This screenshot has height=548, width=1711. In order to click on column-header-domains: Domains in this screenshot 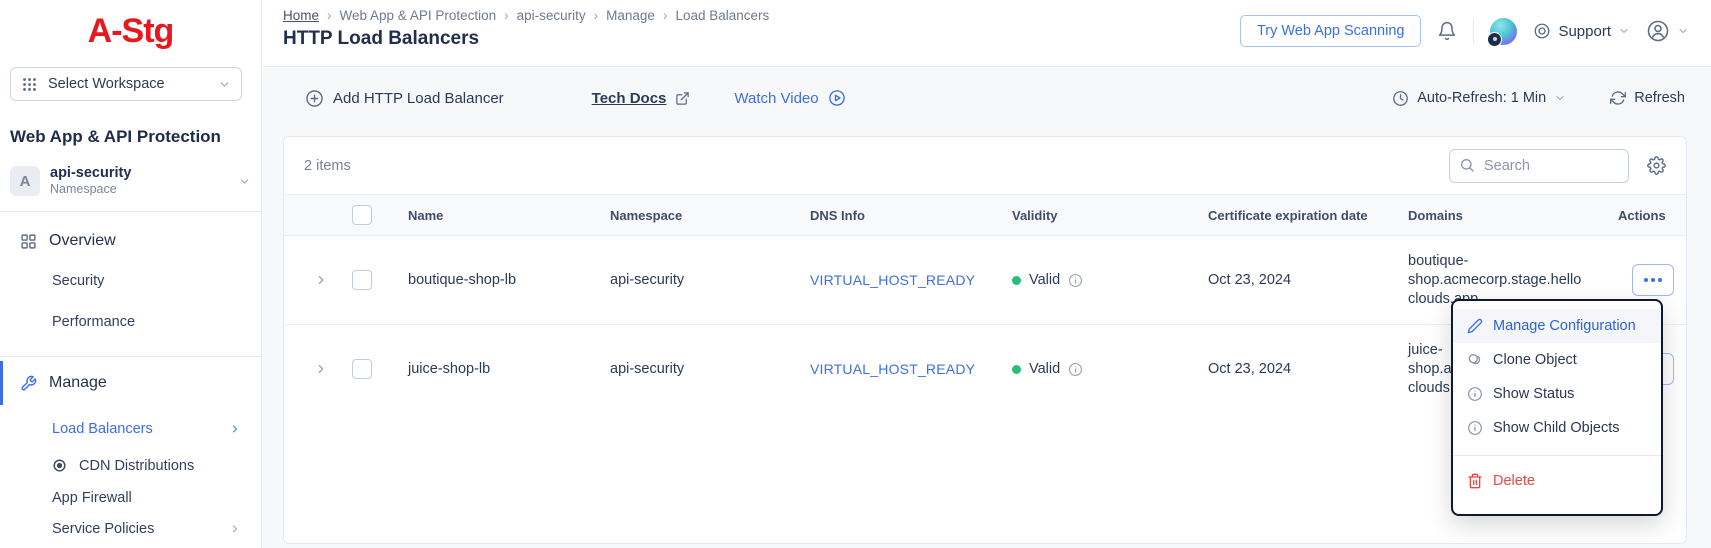, I will do `click(1513, 215)`.